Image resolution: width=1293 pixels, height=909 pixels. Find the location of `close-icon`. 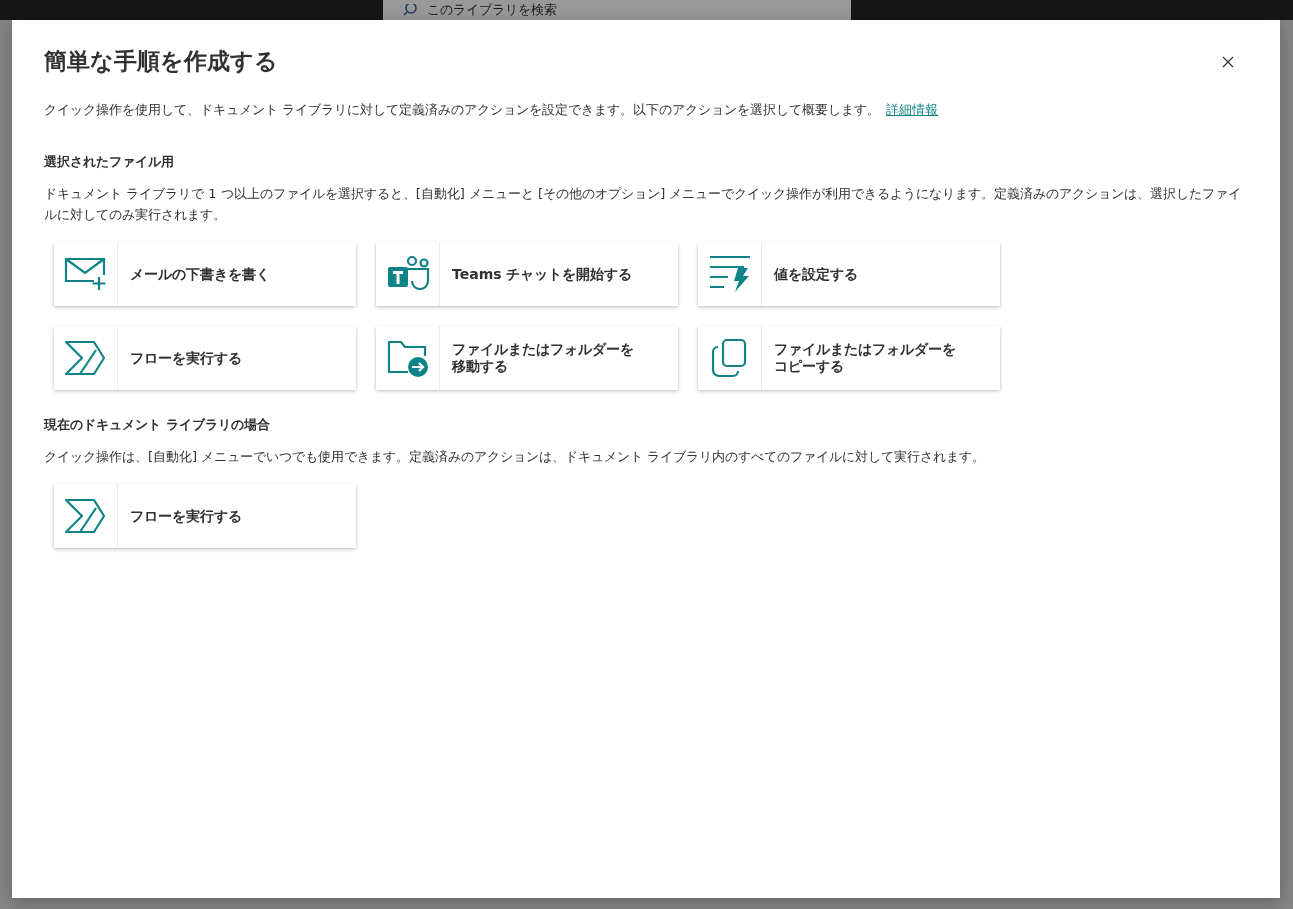

close-icon is located at coordinates (1228, 61).